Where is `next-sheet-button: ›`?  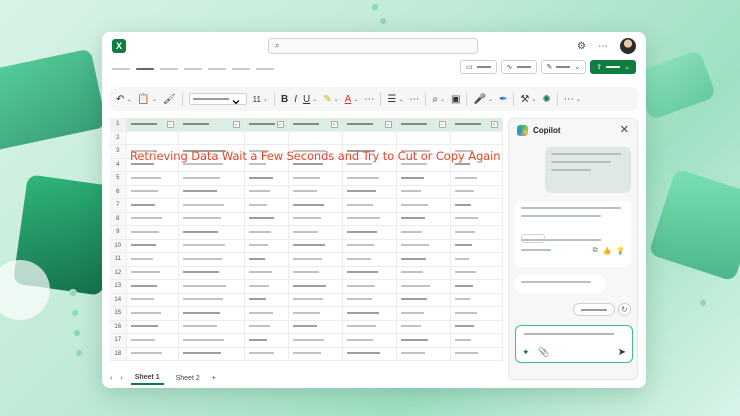
next-sheet-button: › is located at coordinates (121, 378).